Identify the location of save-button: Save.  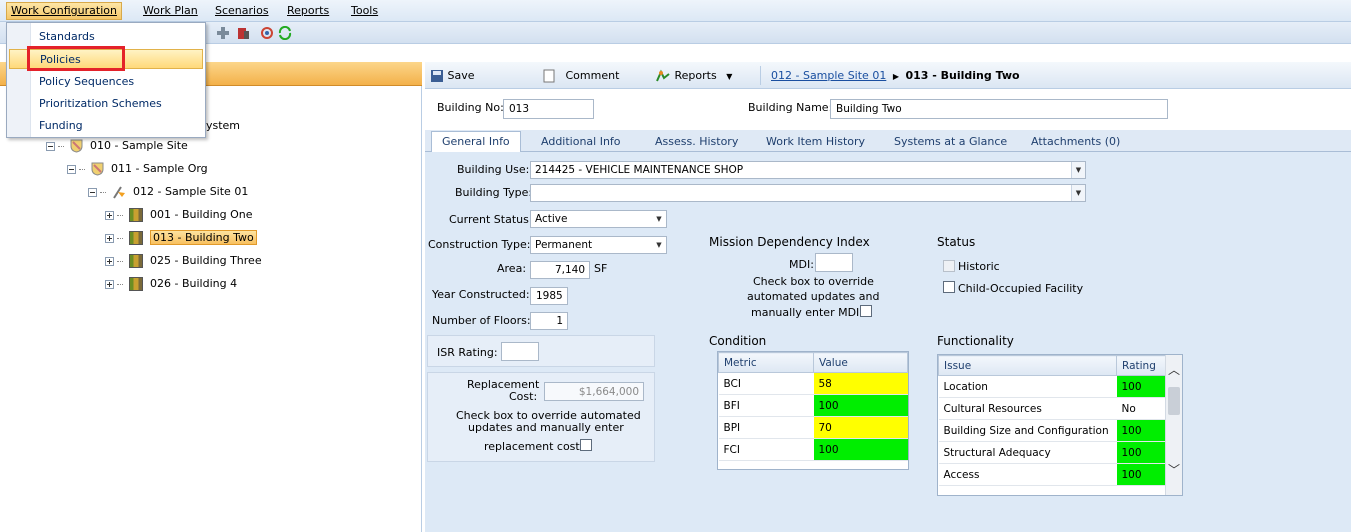
(452, 76).